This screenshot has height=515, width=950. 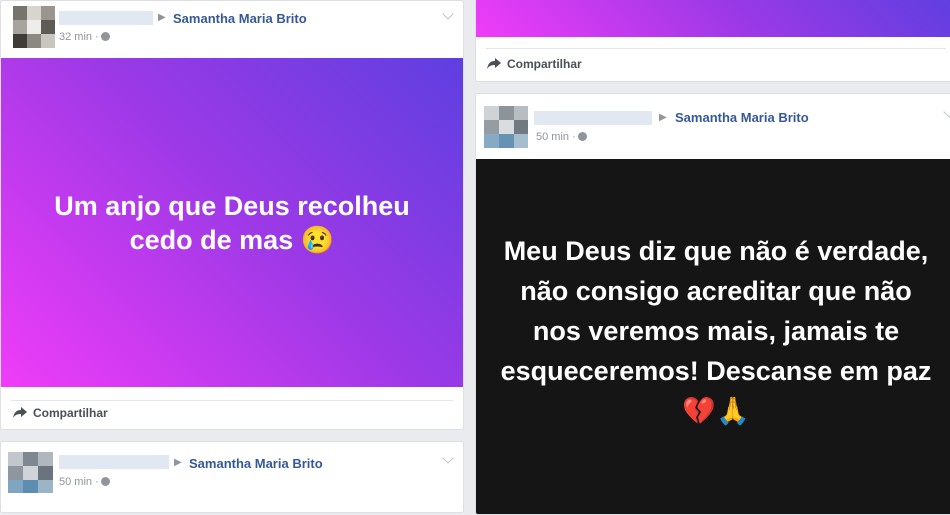 What do you see at coordinates (232, 477) in the screenshot?
I see `post-card-3: ▶ Samantha Maria Brito 50 min ·` at bounding box center [232, 477].